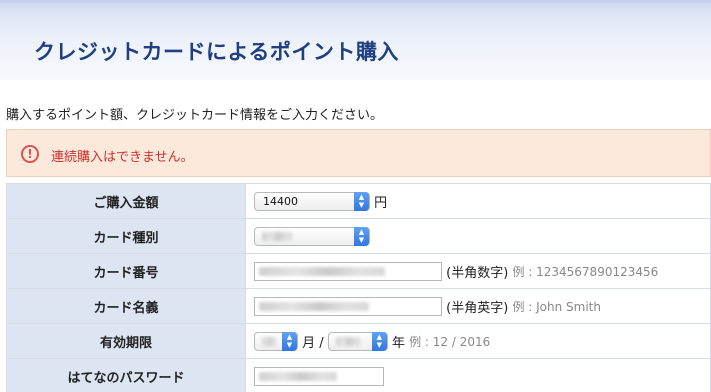 The height and width of the screenshot is (392, 711). Describe the element at coordinates (126, 271) in the screenshot. I see `card-number-label: カード番号` at that location.